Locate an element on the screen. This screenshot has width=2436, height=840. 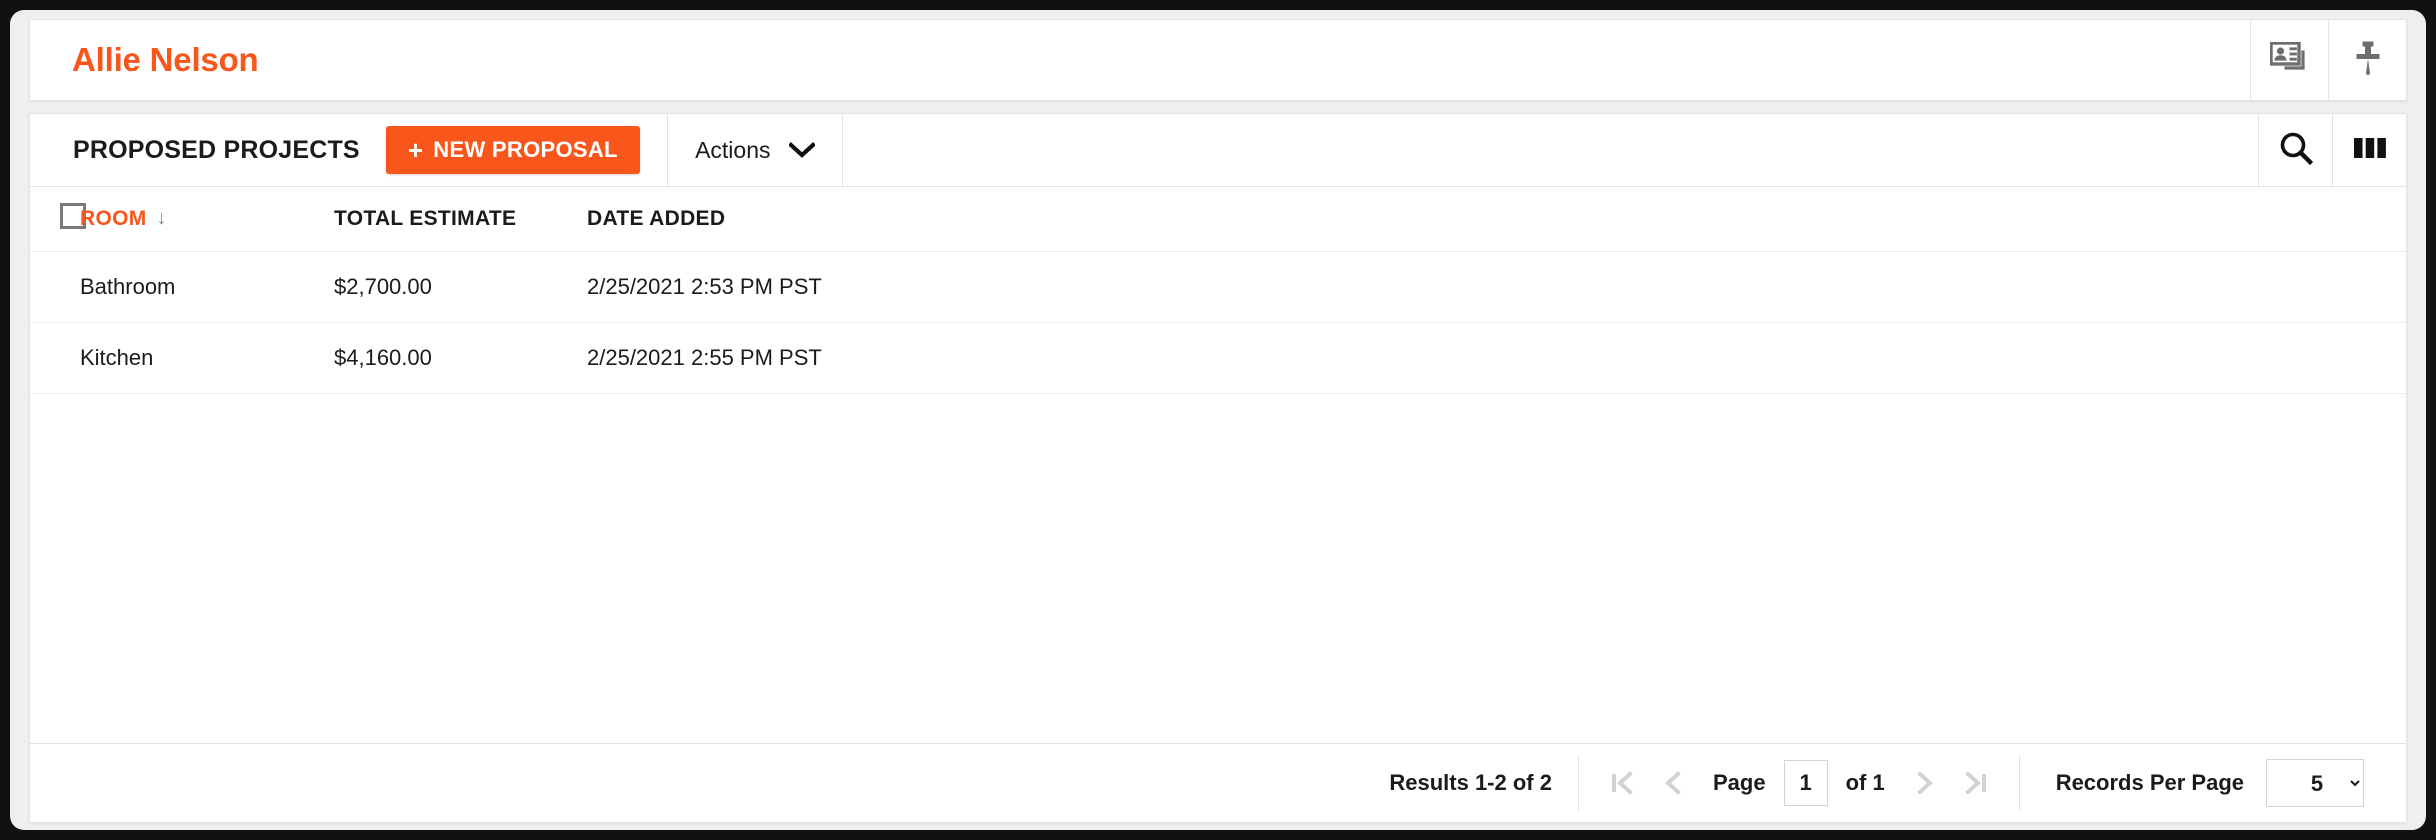
first-page-button is located at coordinates (1622, 783).